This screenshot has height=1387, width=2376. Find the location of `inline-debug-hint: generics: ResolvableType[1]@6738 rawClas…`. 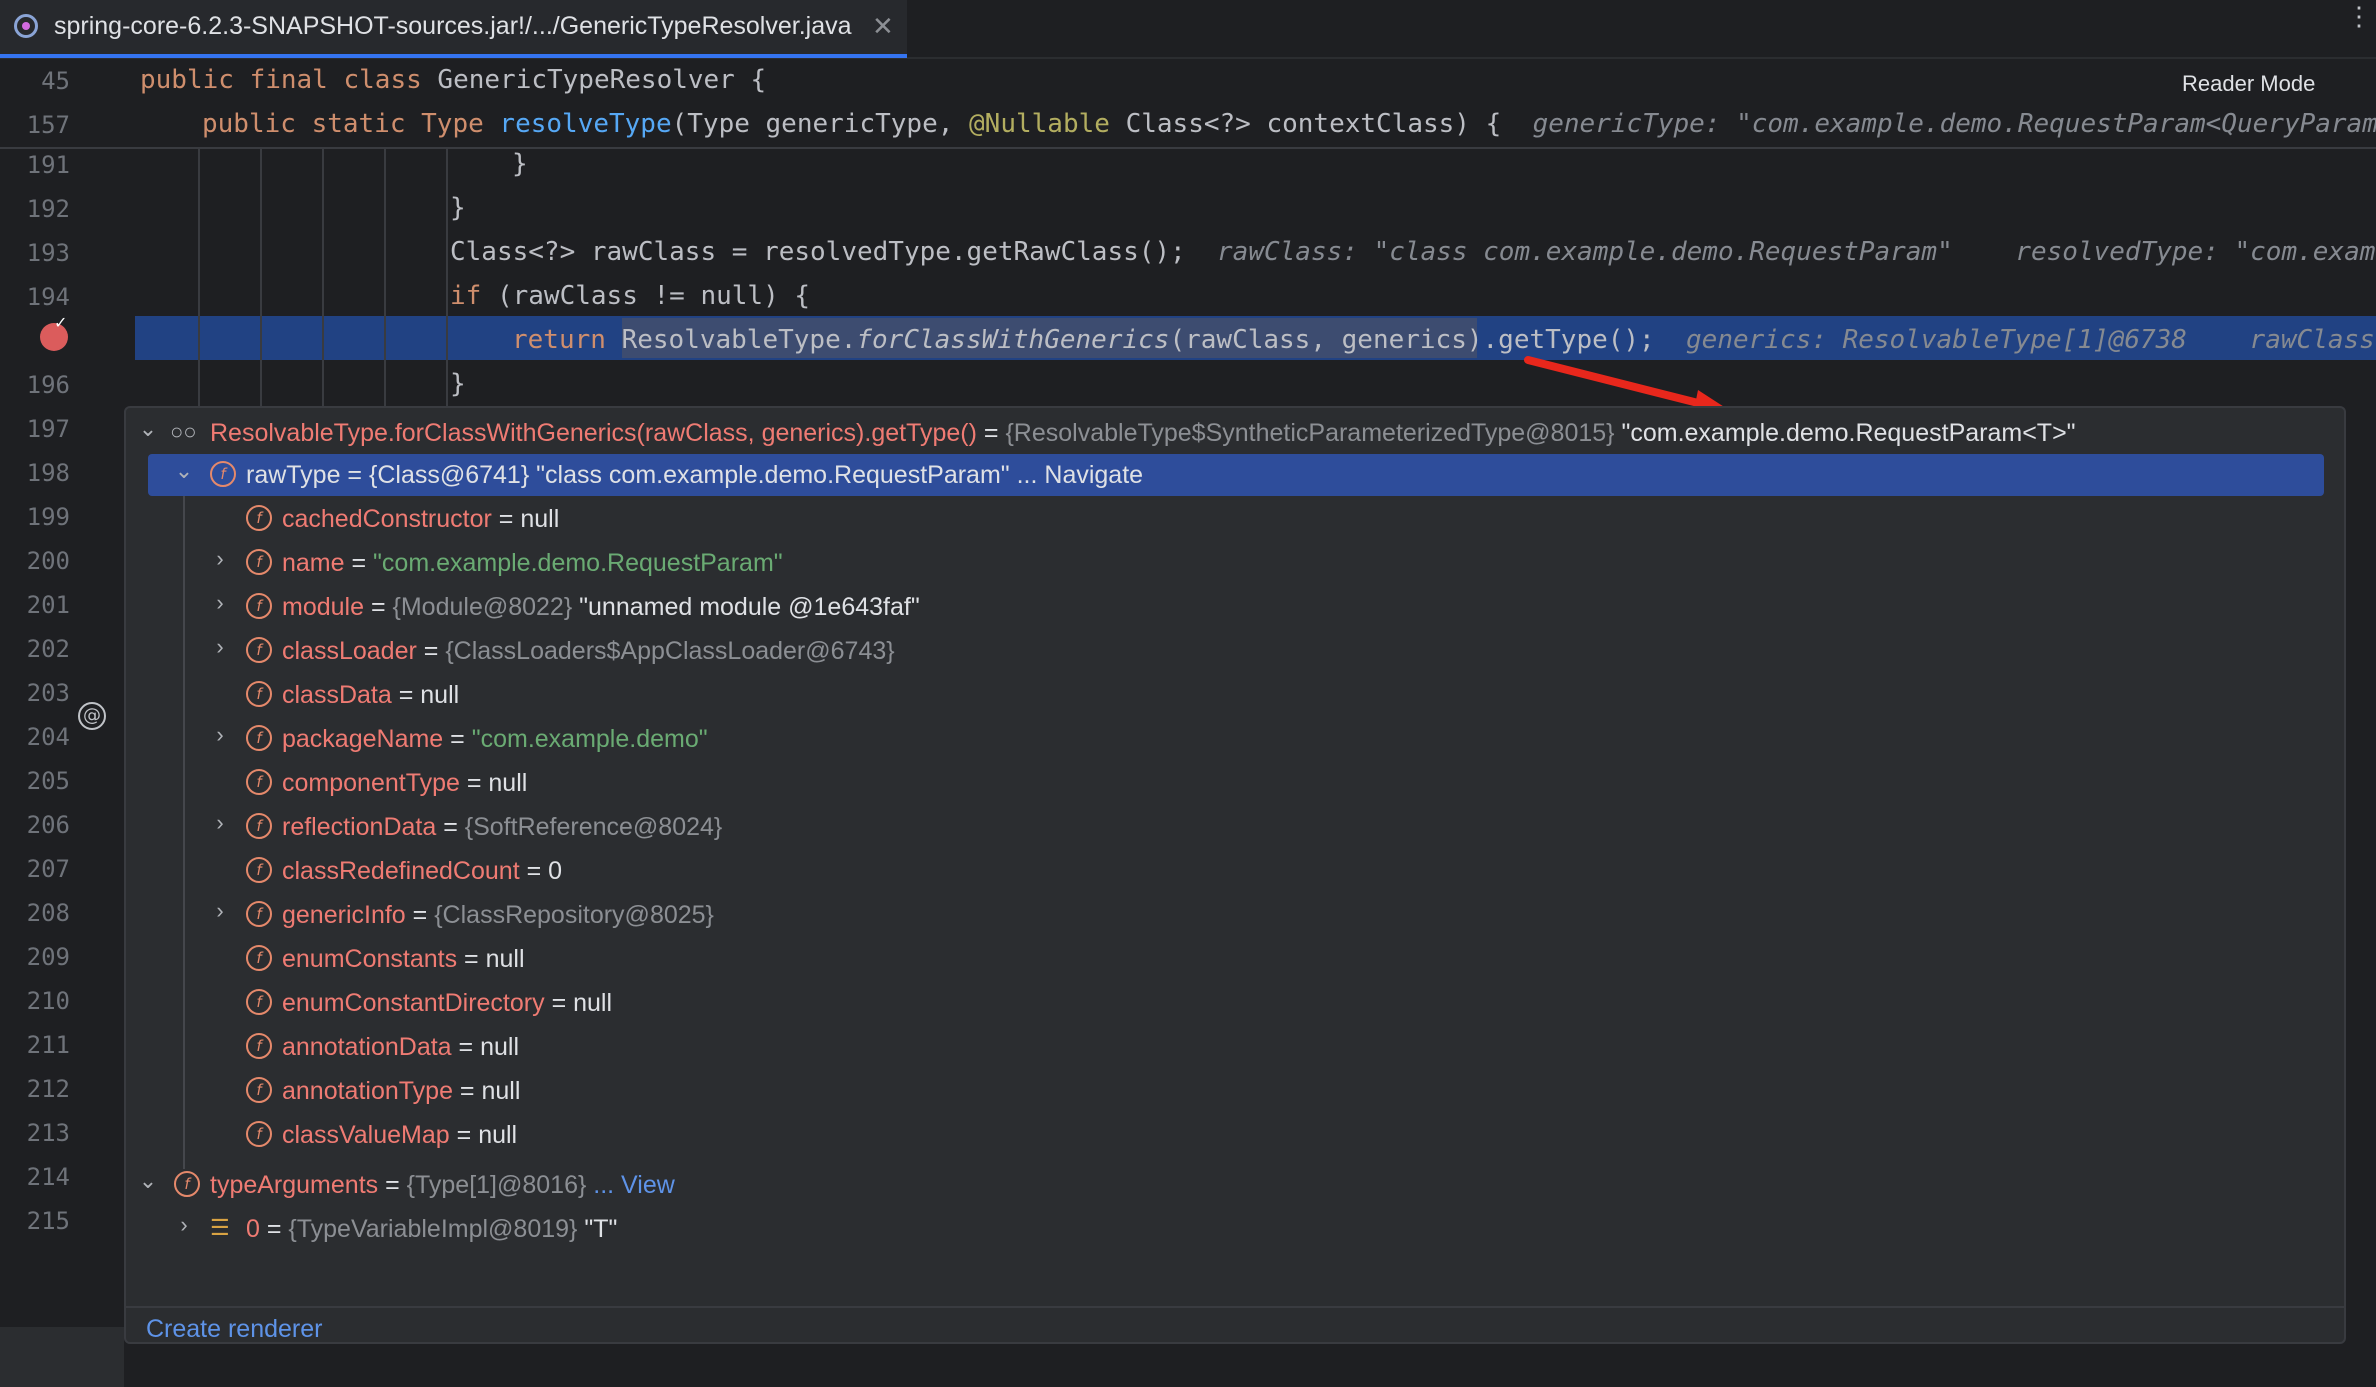

inline-debug-hint: generics: ResolvableType[1]@6738 rawClas… is located at coordinates (2030, 340).